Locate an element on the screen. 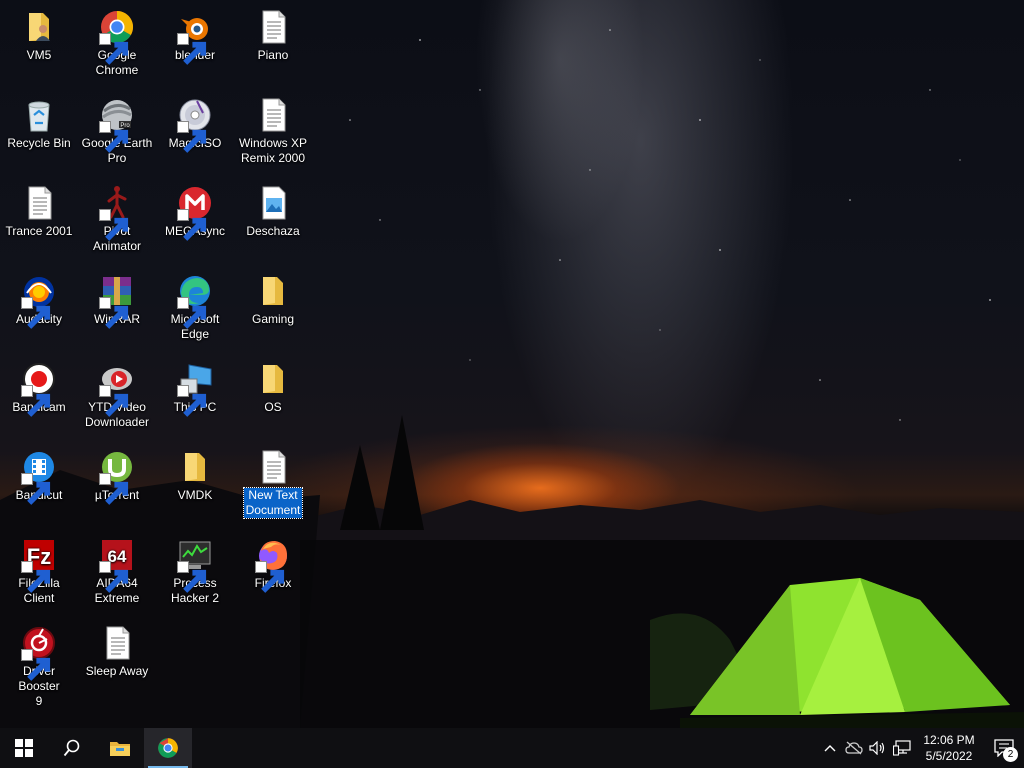  desktop-icon-label: OS is located at coordinates (273, 407).